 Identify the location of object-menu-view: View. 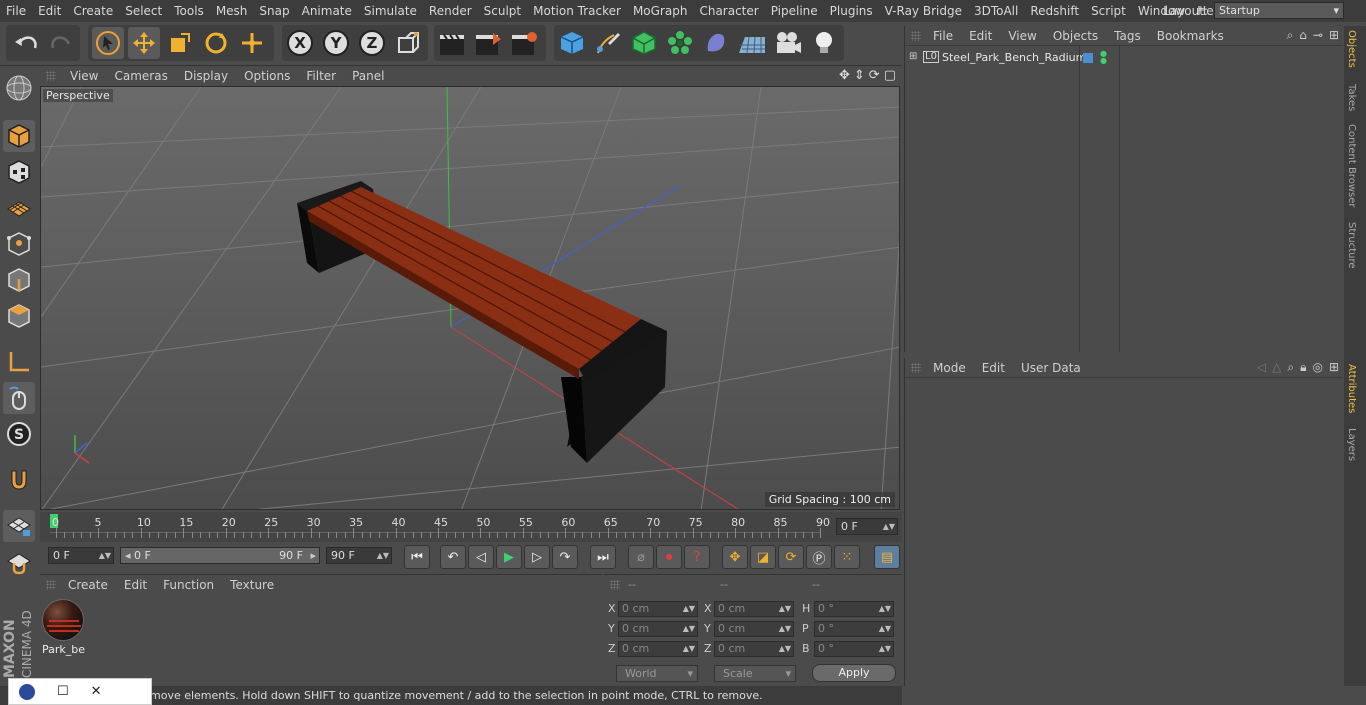
(1022, 36).